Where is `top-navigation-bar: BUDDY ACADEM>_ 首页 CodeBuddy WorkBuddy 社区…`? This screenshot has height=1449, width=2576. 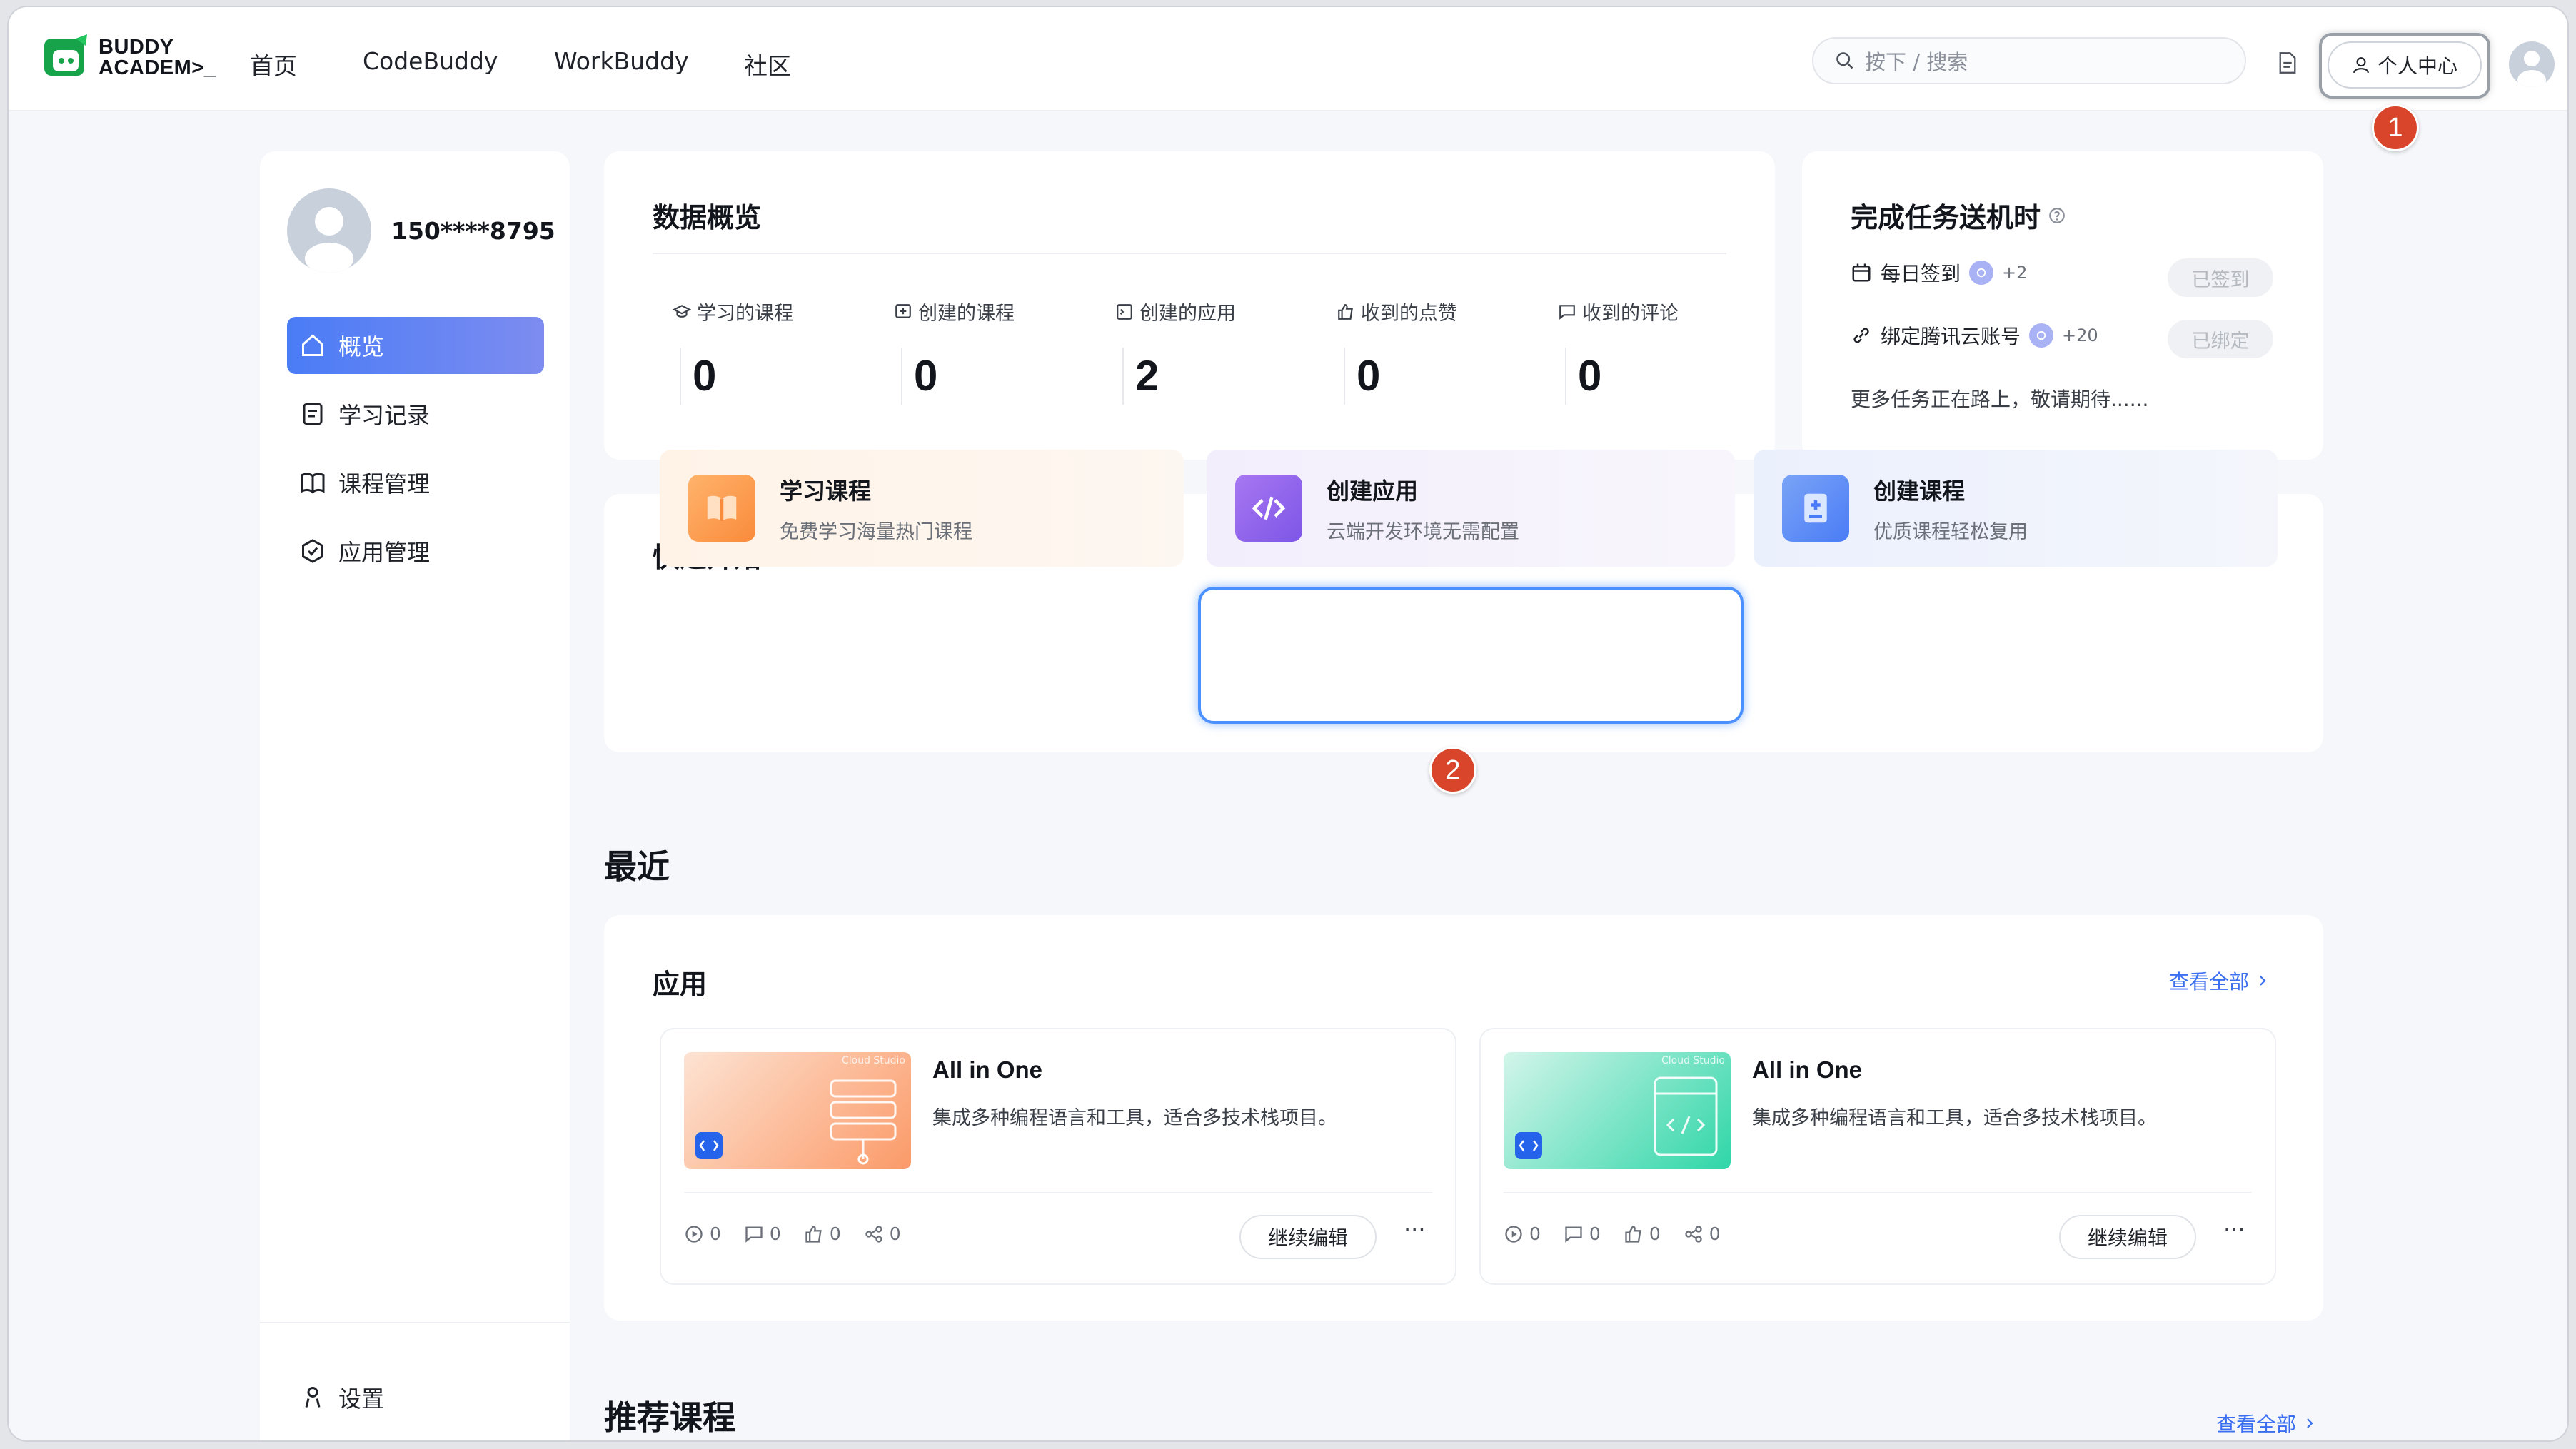 top-navigation-bar: BUDDY ACADEM>_ 首页 CodeBuddy WorkBuddy 社区… is located at coordinates (1288, 59).